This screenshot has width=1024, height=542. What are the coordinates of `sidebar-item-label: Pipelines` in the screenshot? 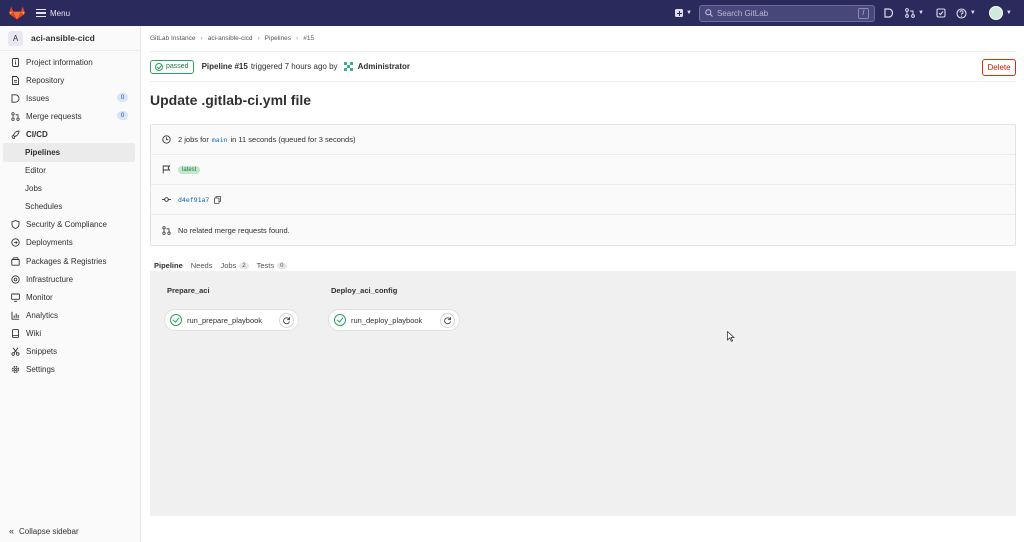 It's located at (43, 153).